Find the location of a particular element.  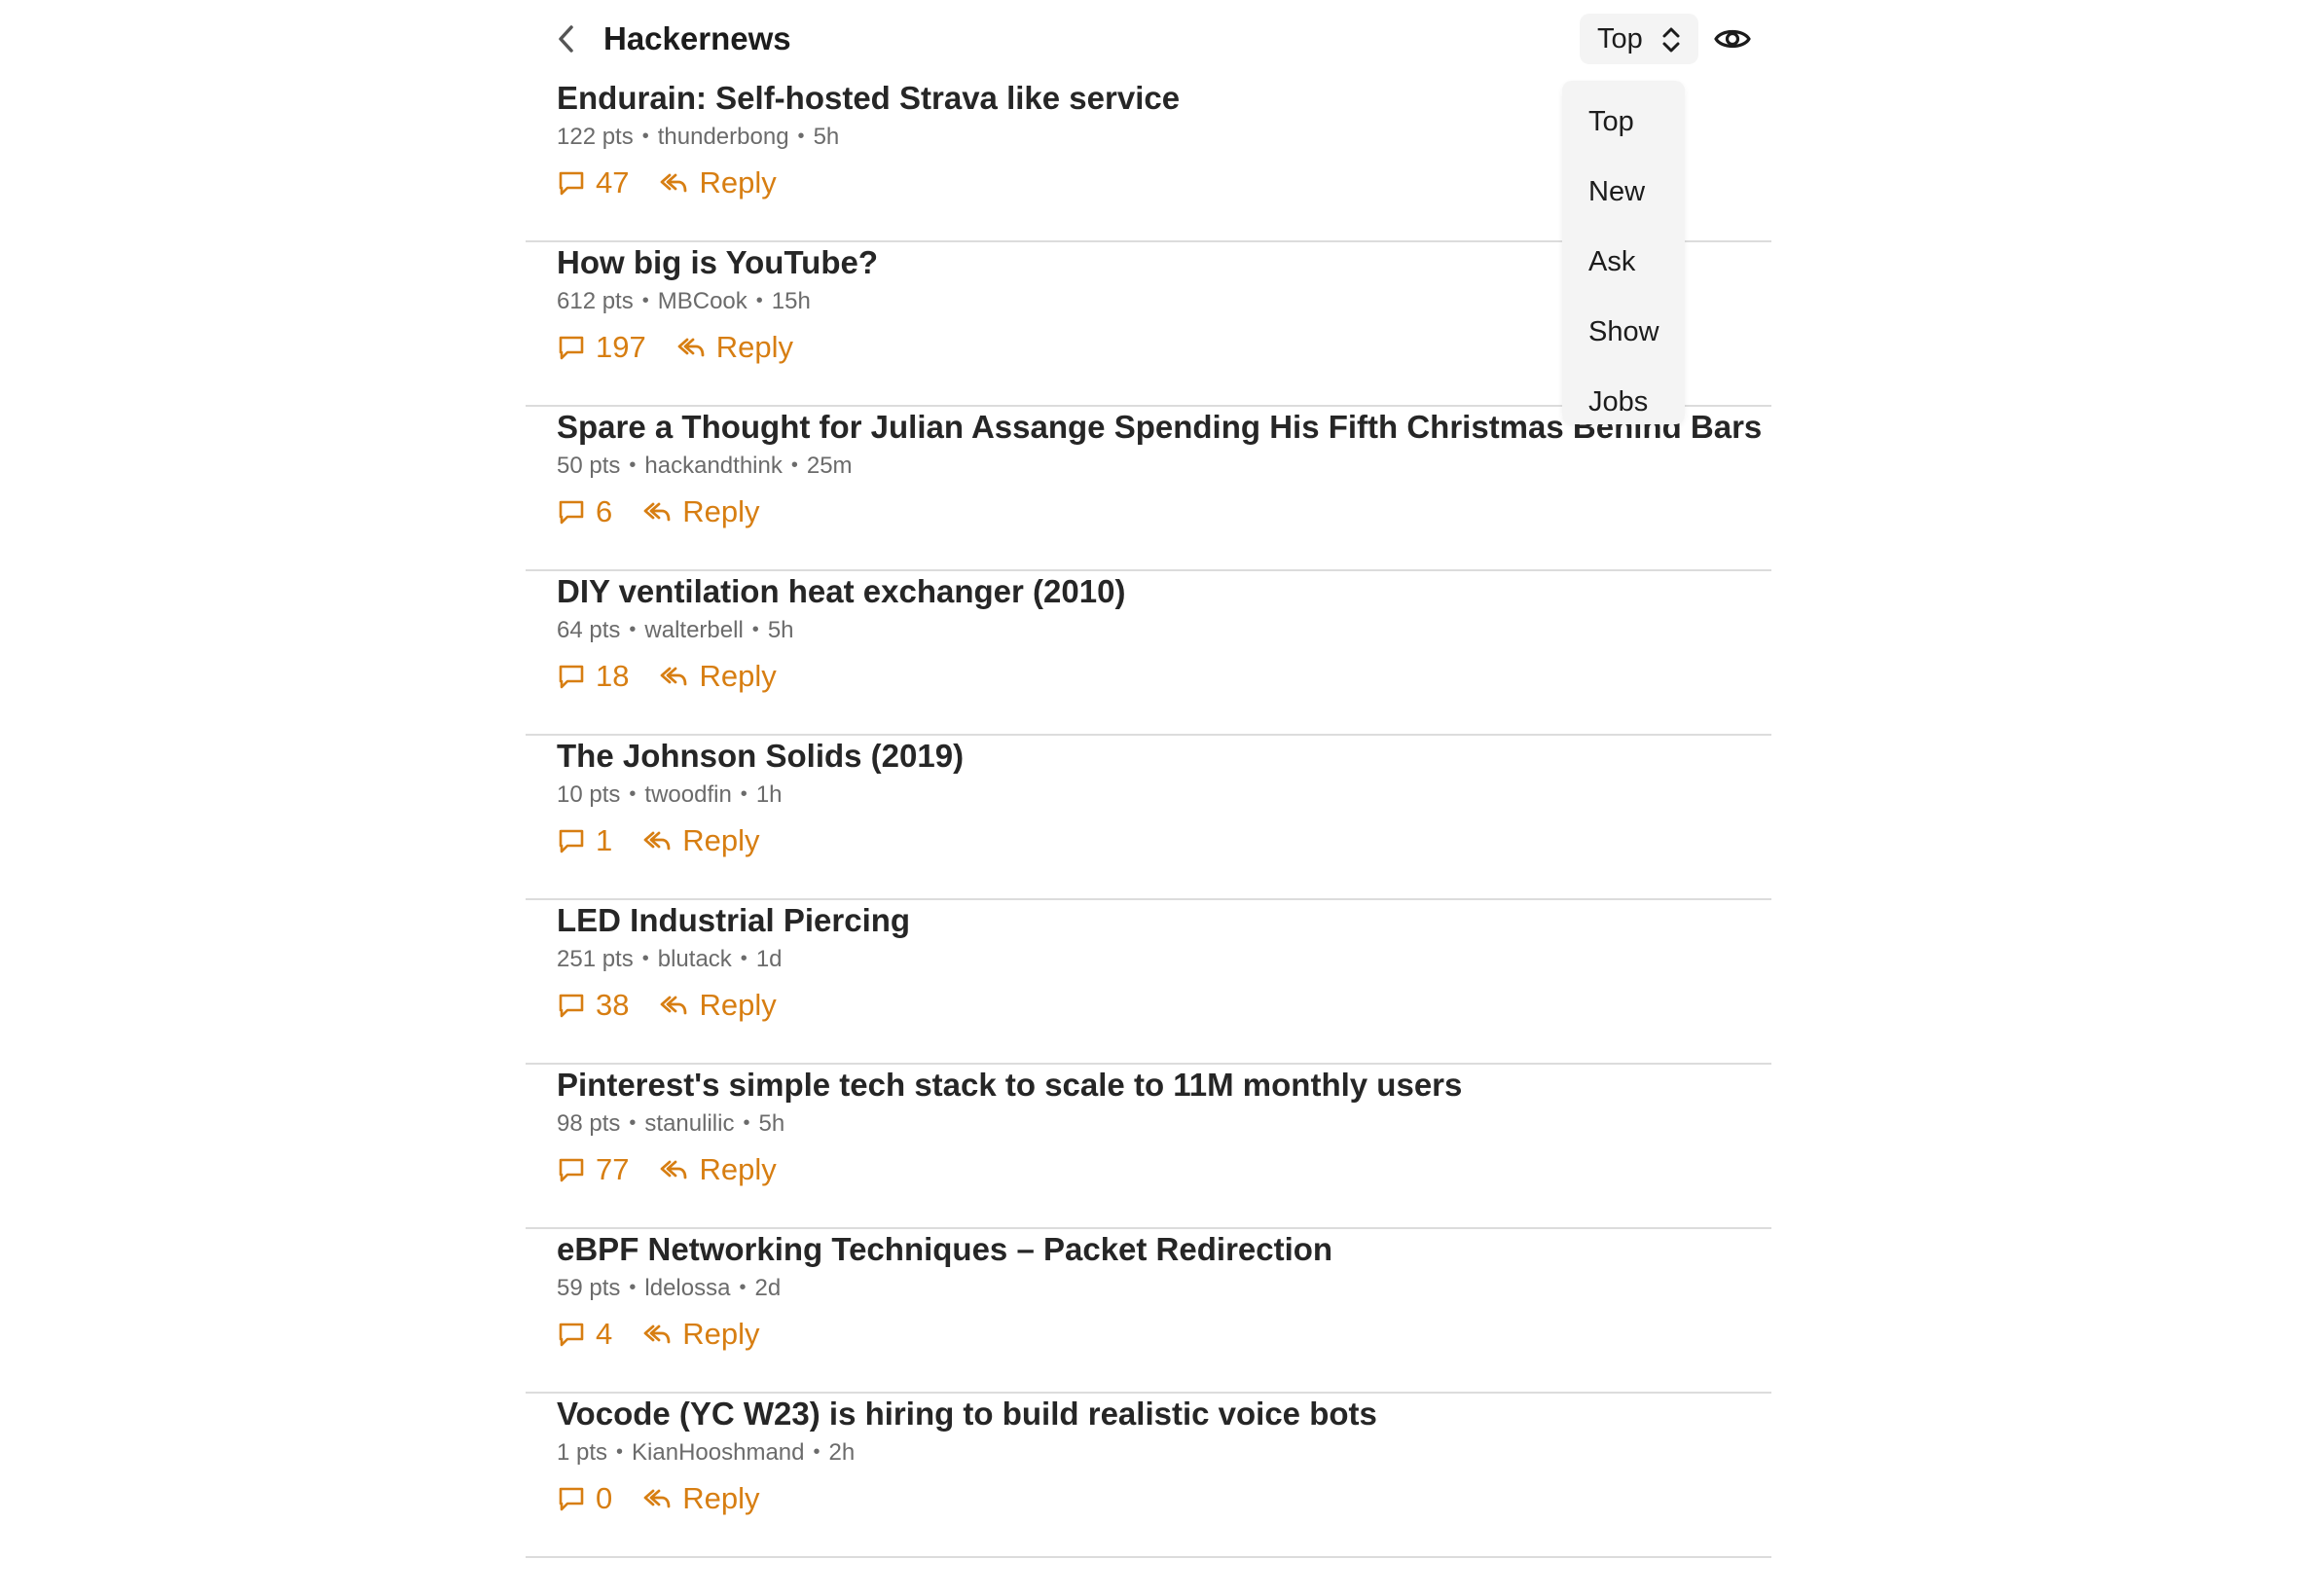

comments-button: 77 is located at coordinates (593, 1169).